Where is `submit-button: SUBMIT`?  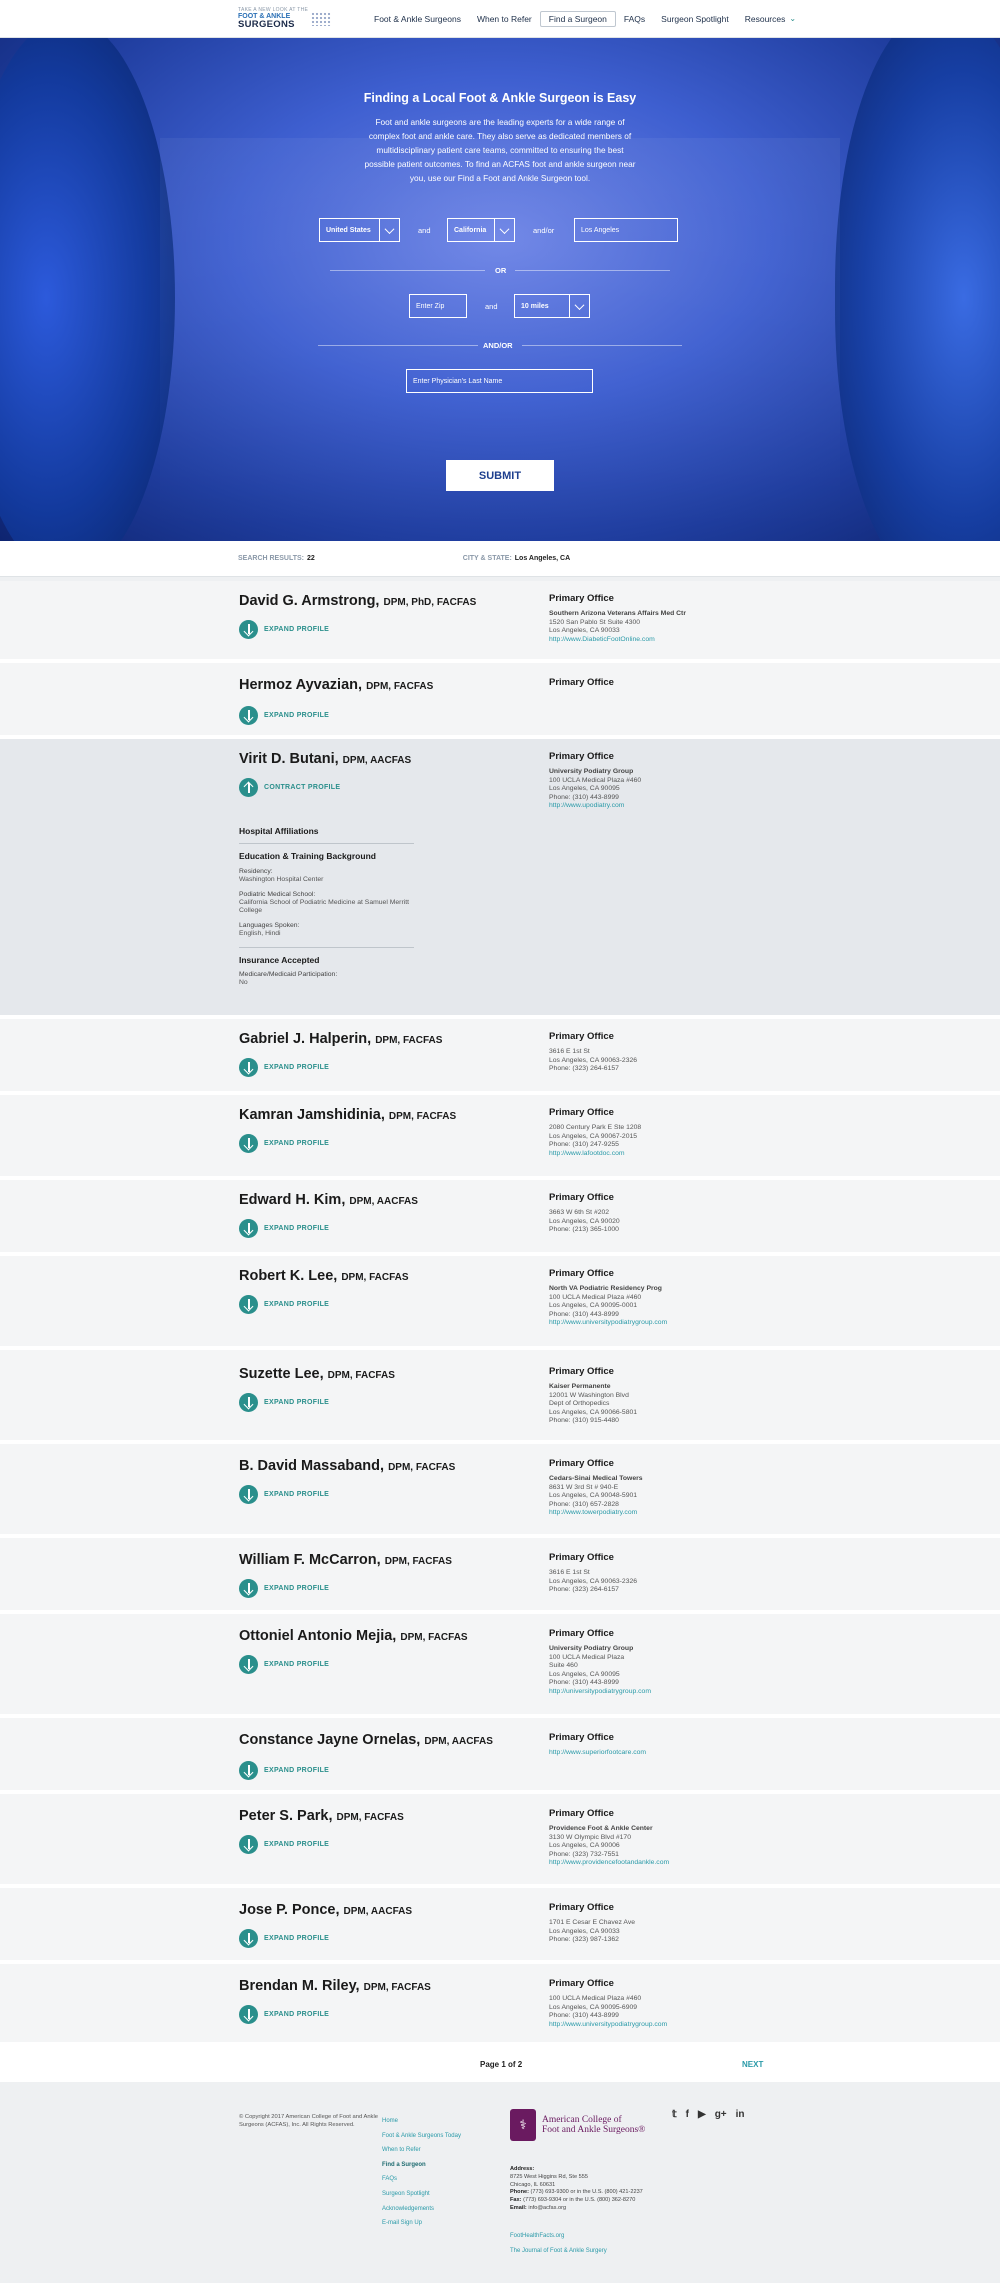 submit-button: SUBMIT is located at coordinates (500, 475).